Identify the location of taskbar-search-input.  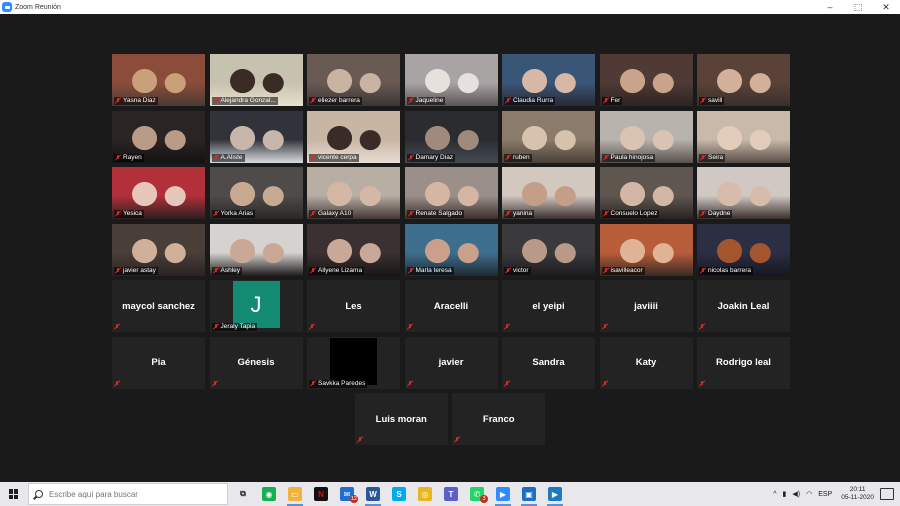
(134, 494).